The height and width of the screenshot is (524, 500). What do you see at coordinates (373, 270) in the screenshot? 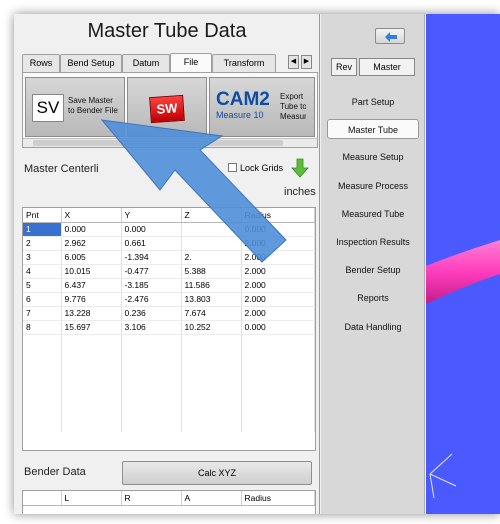
I see `nav-bender-setup: Bender Setup` at bounding box center [373, 270].